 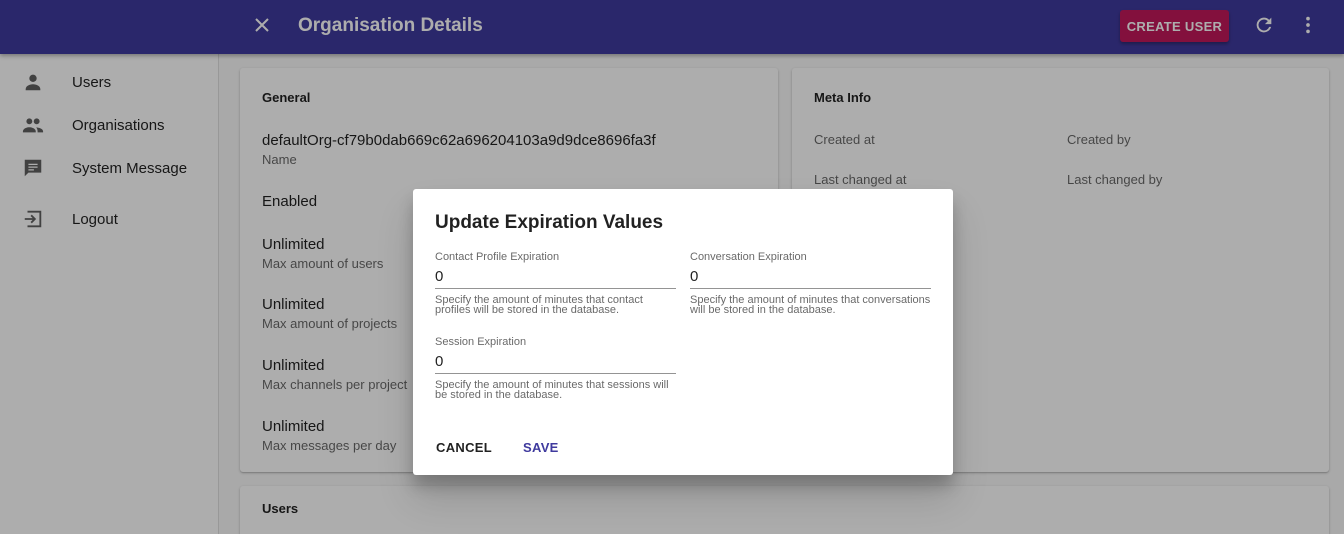 What do you see at coordinates (748, 257) in the screenshot?
I see `conversation-expiration-label: Conversation Expiration` at bounding box center [748, 257].